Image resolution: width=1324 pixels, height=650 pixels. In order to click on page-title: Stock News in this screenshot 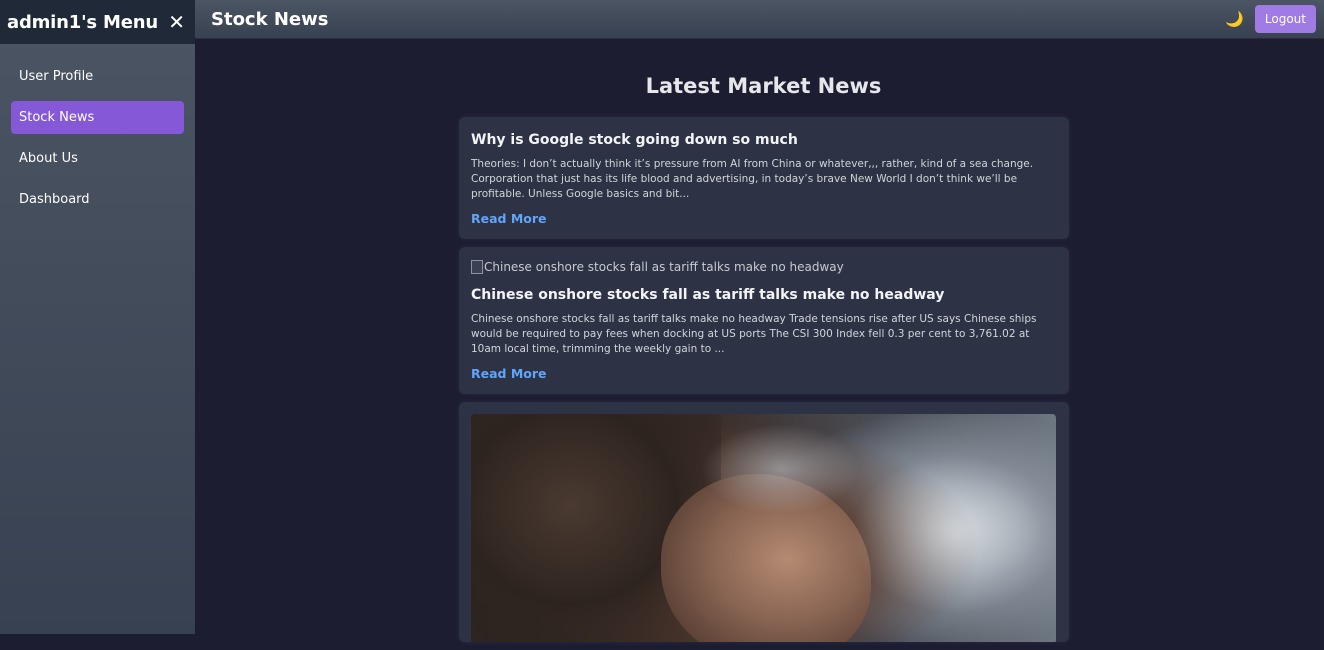, I will do `click(270, 19)`.